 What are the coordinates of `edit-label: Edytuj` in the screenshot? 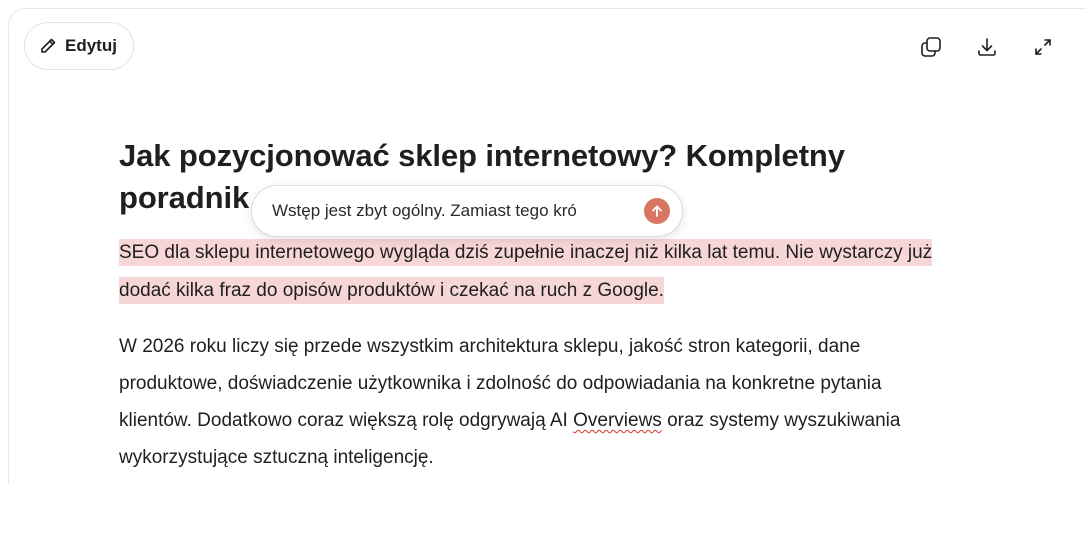 It's located at (91, 45).